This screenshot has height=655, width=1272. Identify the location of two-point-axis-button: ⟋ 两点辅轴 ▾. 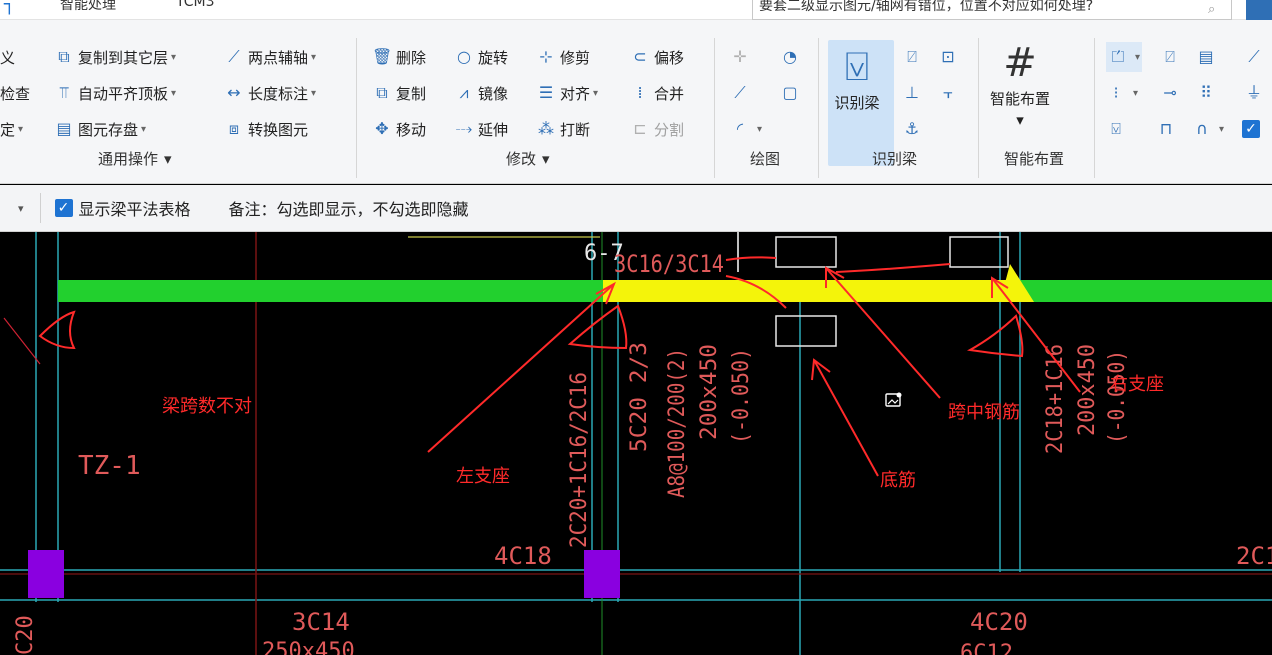
(270, 57).